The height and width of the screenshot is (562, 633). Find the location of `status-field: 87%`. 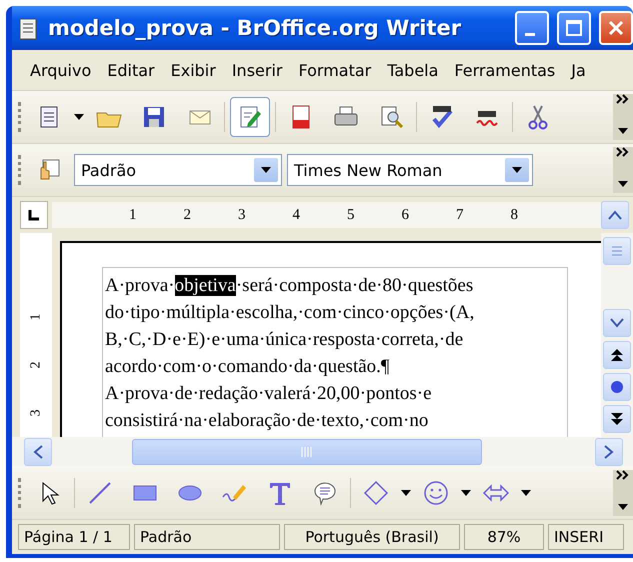

status-field: 87% is located at coordinates (504, 537).